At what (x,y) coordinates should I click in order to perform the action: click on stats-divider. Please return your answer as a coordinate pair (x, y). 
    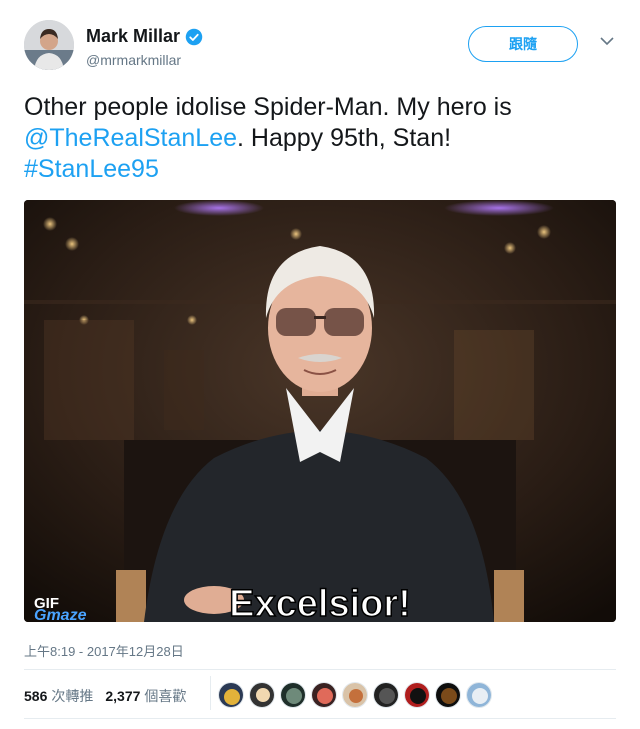
    Looking at the image, I should click on (210, 693).